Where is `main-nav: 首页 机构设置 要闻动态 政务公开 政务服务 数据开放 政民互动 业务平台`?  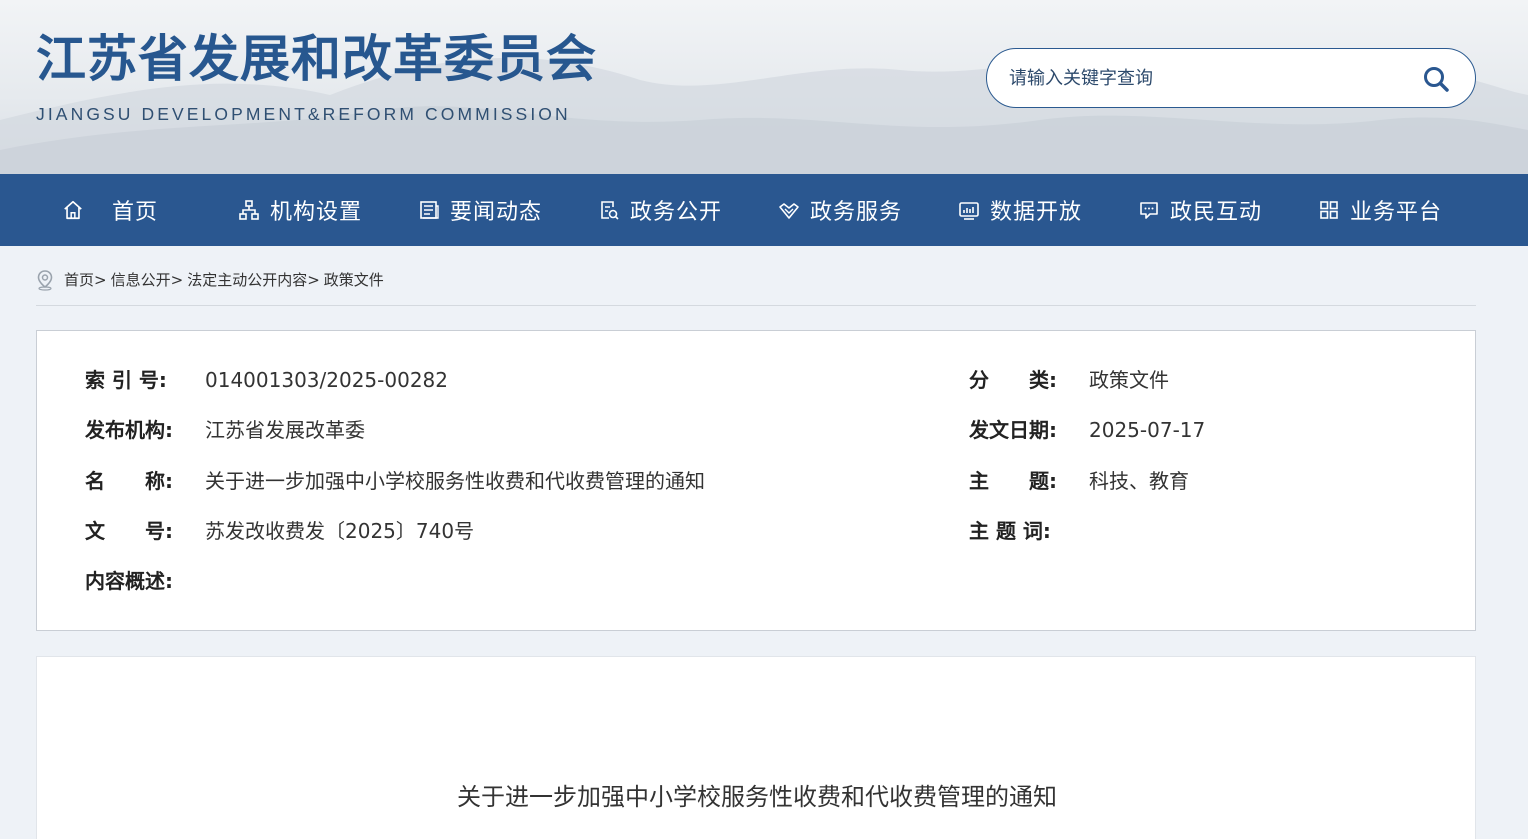 main-nav: 首页 机构设置 要闻动态 政务公开 政务服务 数据开放 政民互动 业务平台 is located at coordinates (764, 210).